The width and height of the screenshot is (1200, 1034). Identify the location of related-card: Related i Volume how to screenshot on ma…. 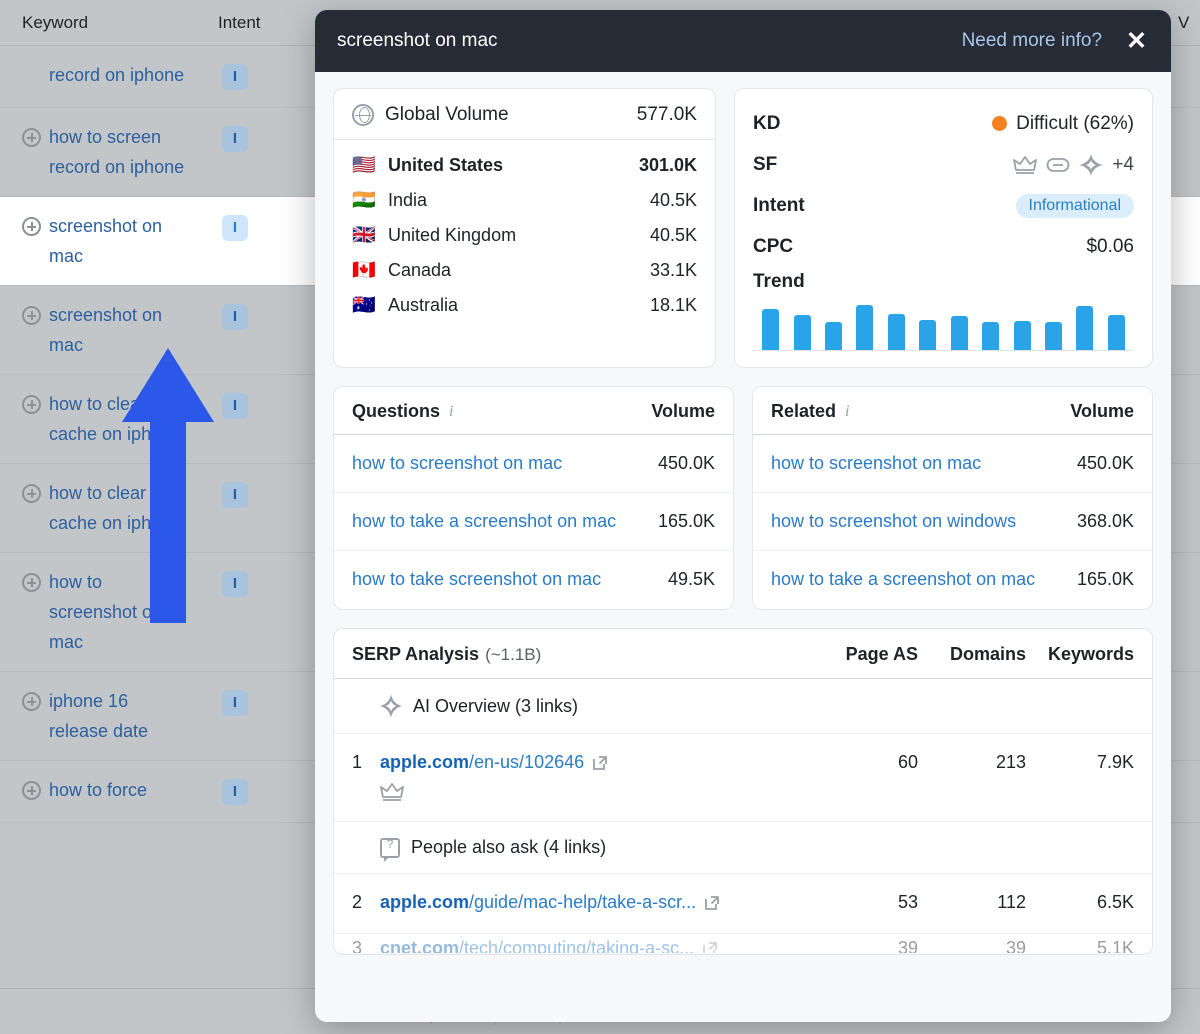
(952, 498).